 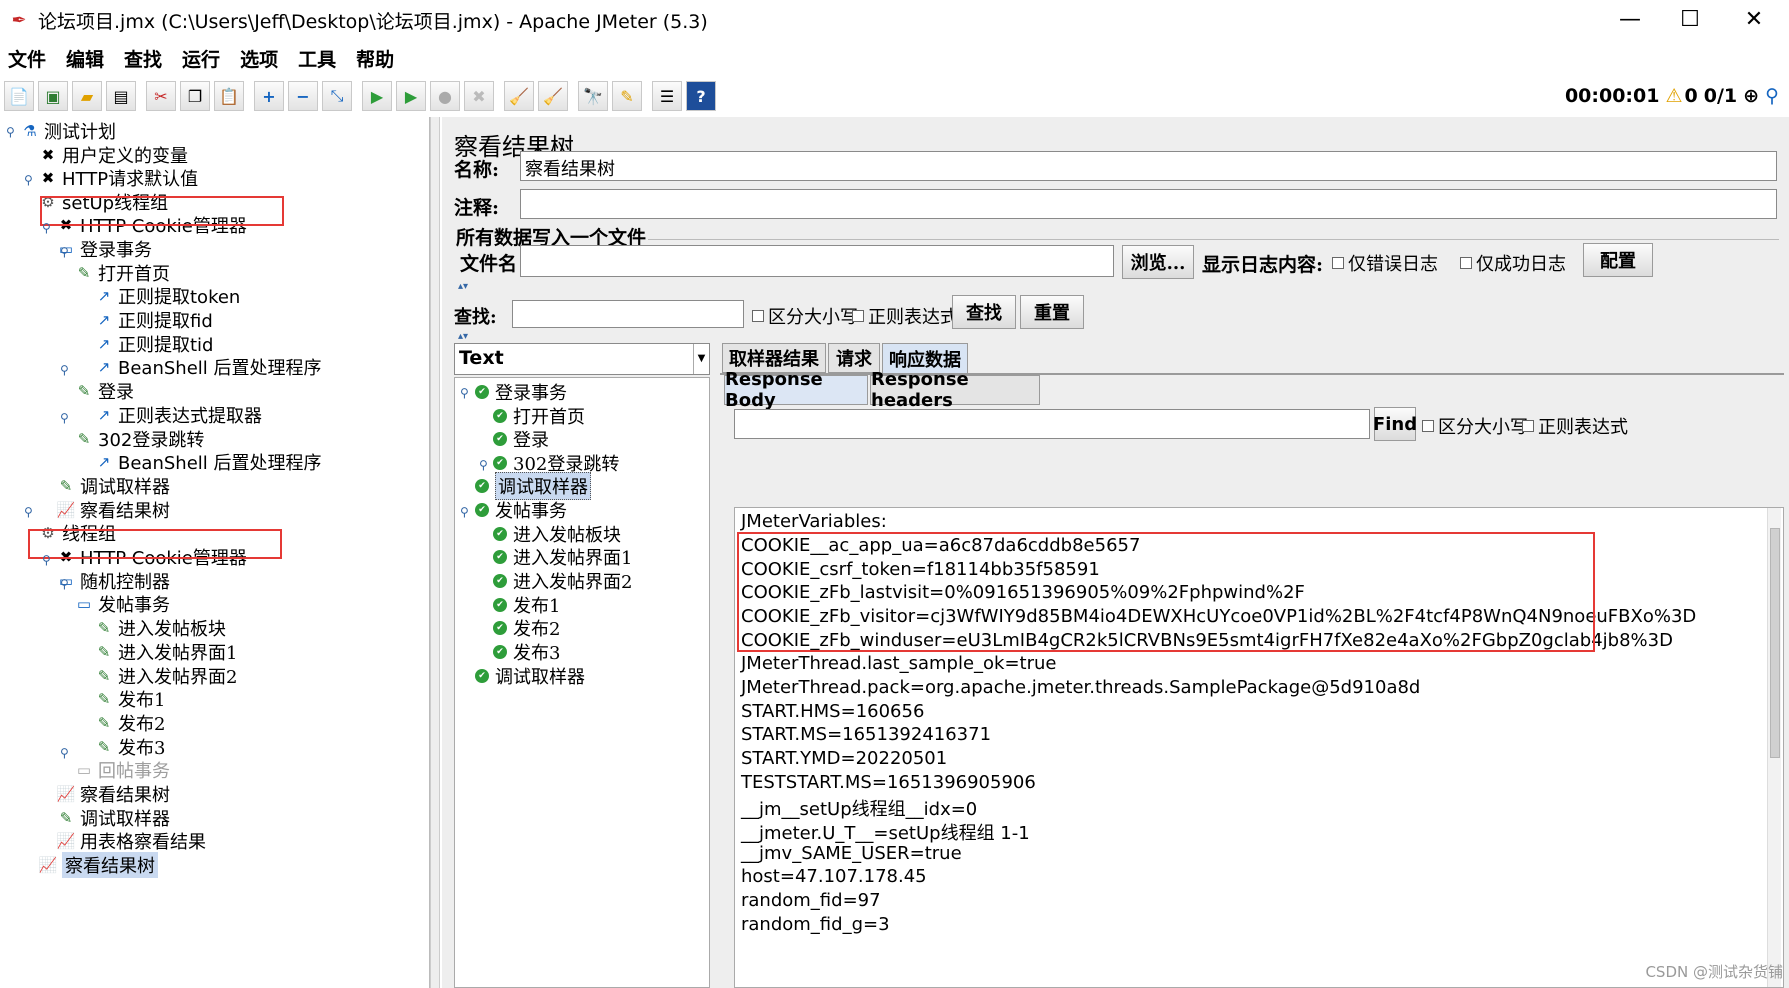 What do you see at coordinates (435, 552) in the screenshot?
I see `splitter` at bounding box center [435, 552].